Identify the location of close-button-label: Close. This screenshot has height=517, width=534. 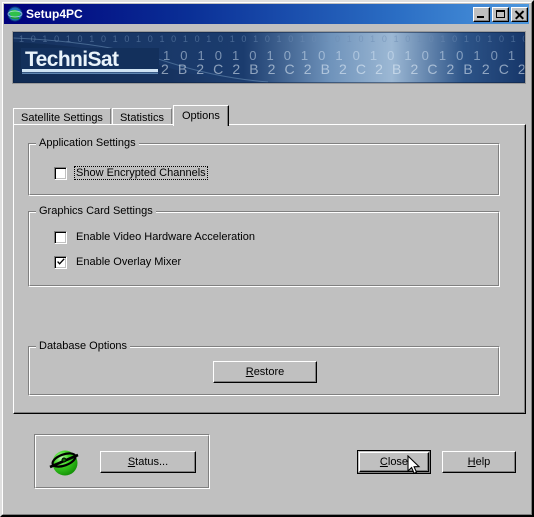
(394, 462).